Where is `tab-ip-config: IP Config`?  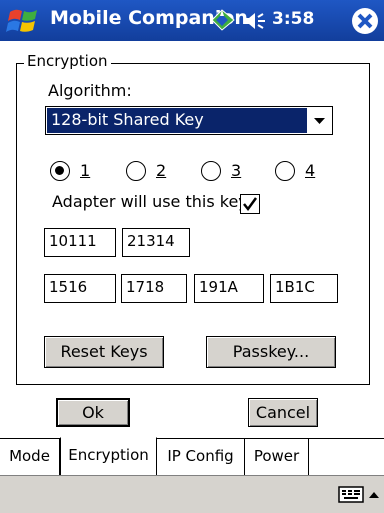 tab-ip-config: IP Config is located at coordinates (201, 457).